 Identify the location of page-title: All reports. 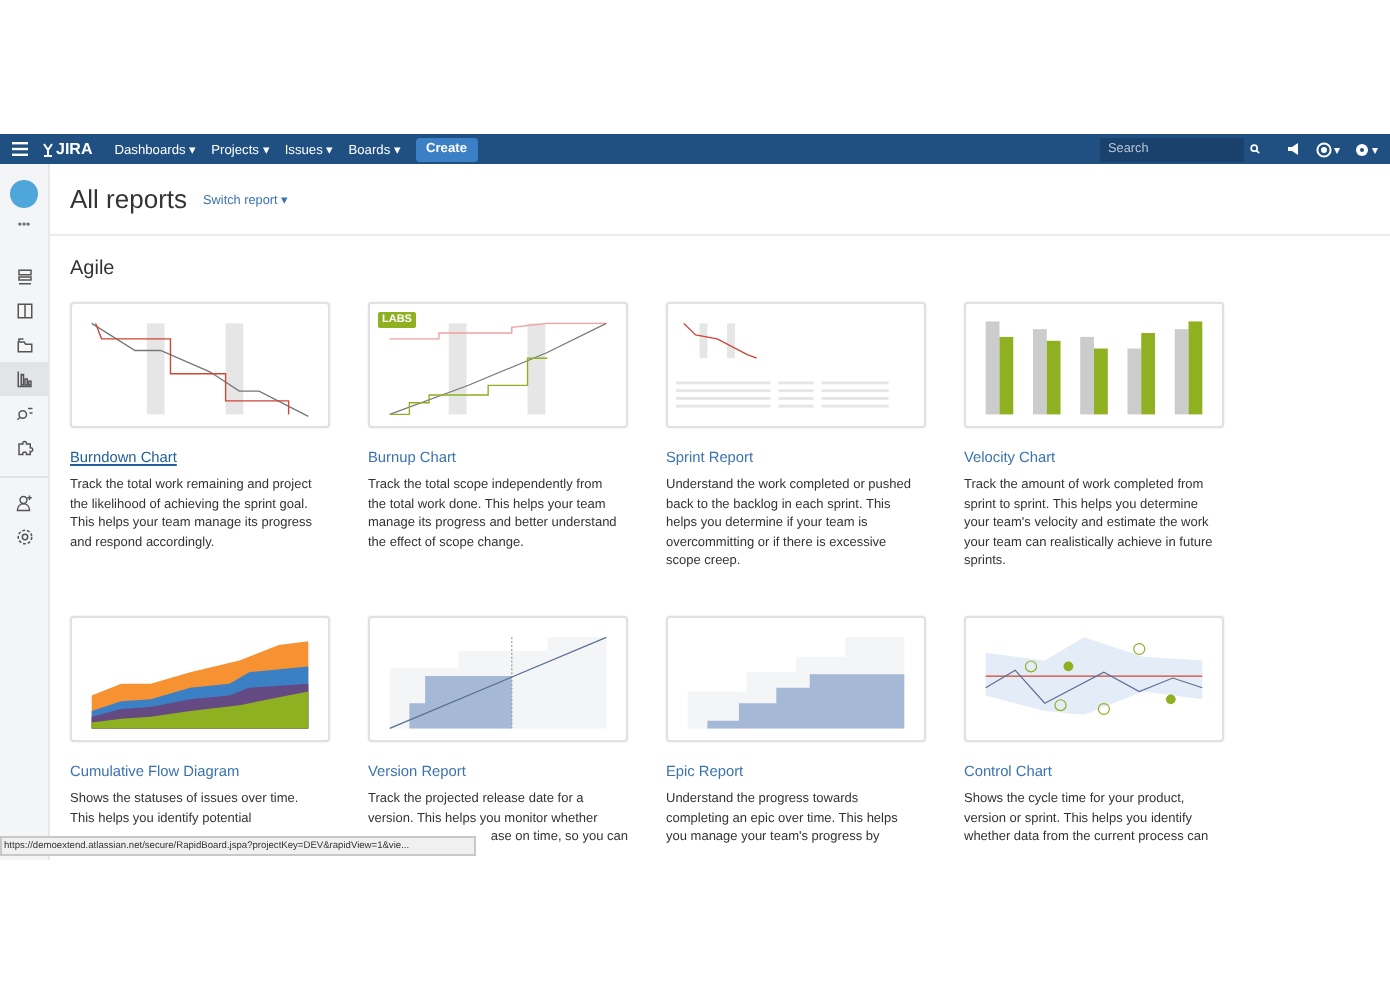
(129, 199).